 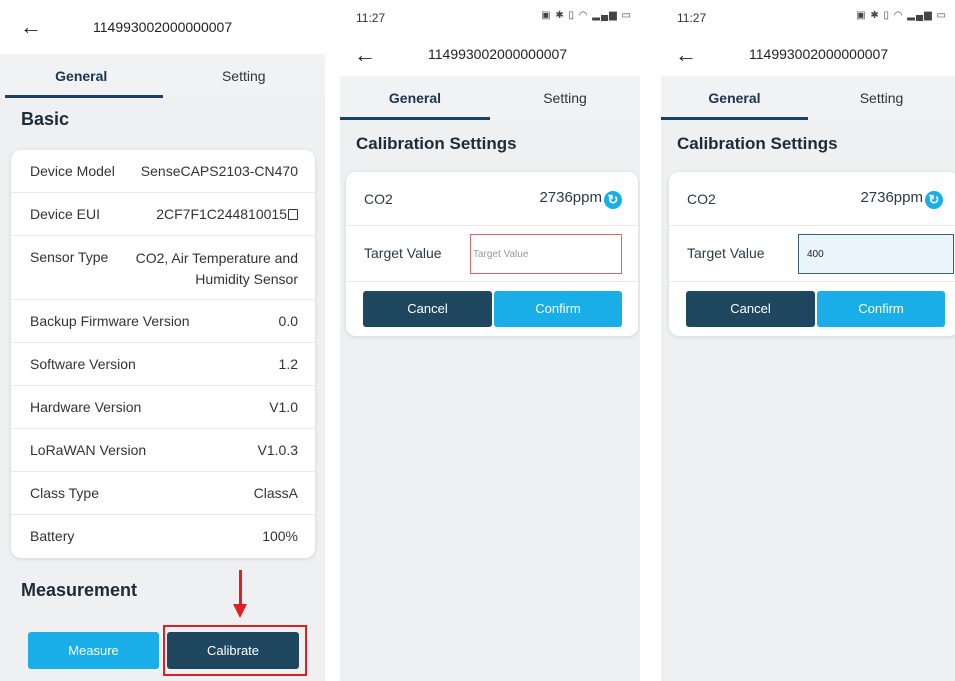 I want to click on info-key: LoRaWAN Version, so click(x=88, y=450).